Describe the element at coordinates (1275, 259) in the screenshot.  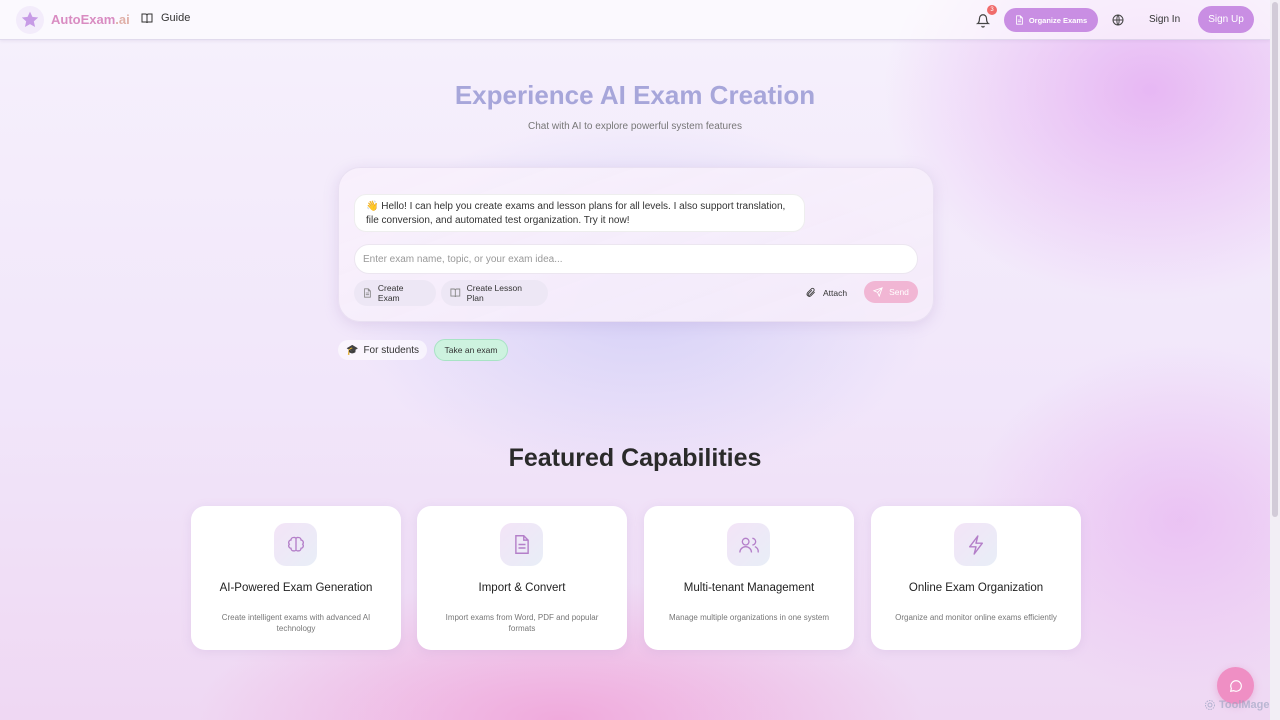
I see `page-scrollbar-thumb` at that location.